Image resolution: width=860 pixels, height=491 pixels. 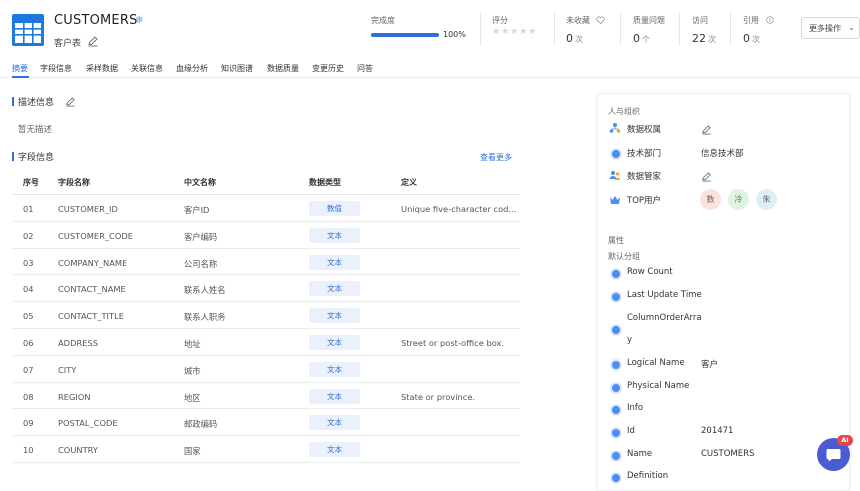 What do you see at coordinates (266, 183) in the screenshot?
I see `table-header-row: 序号 字段名称 中文名称 数据类型 定义` at bounding box center [266, 183].